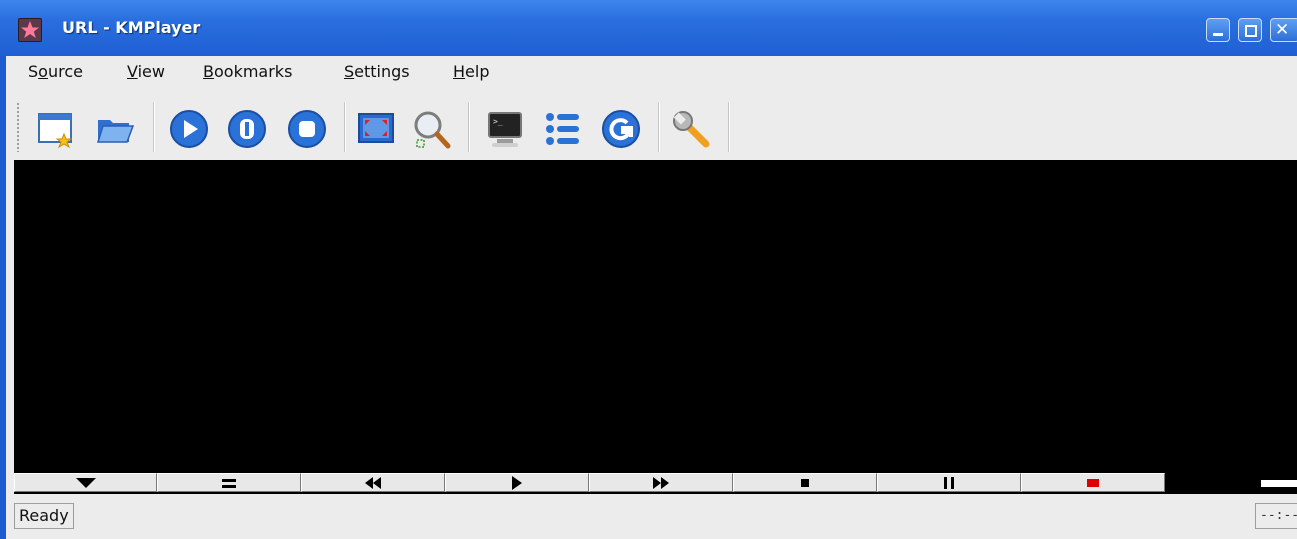 The width and height of the screenshot is (1297, 539). I want to click on control-bar, so click(655, 483).